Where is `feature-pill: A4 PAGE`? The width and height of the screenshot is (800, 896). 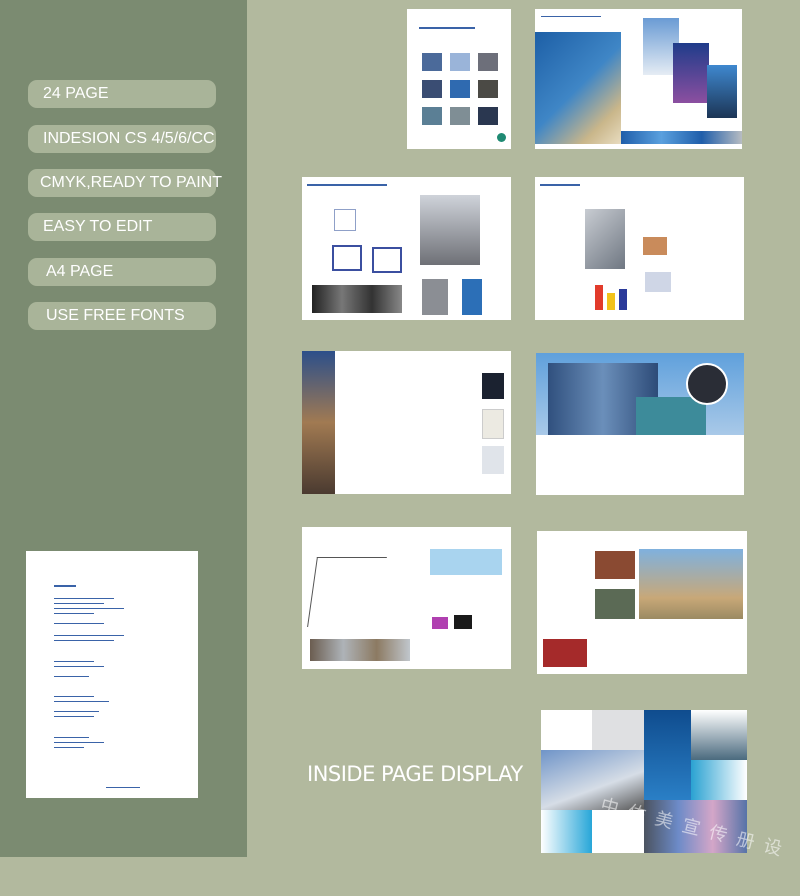
feature-pill: A4 PAGE is located at coordinates (122, 272).